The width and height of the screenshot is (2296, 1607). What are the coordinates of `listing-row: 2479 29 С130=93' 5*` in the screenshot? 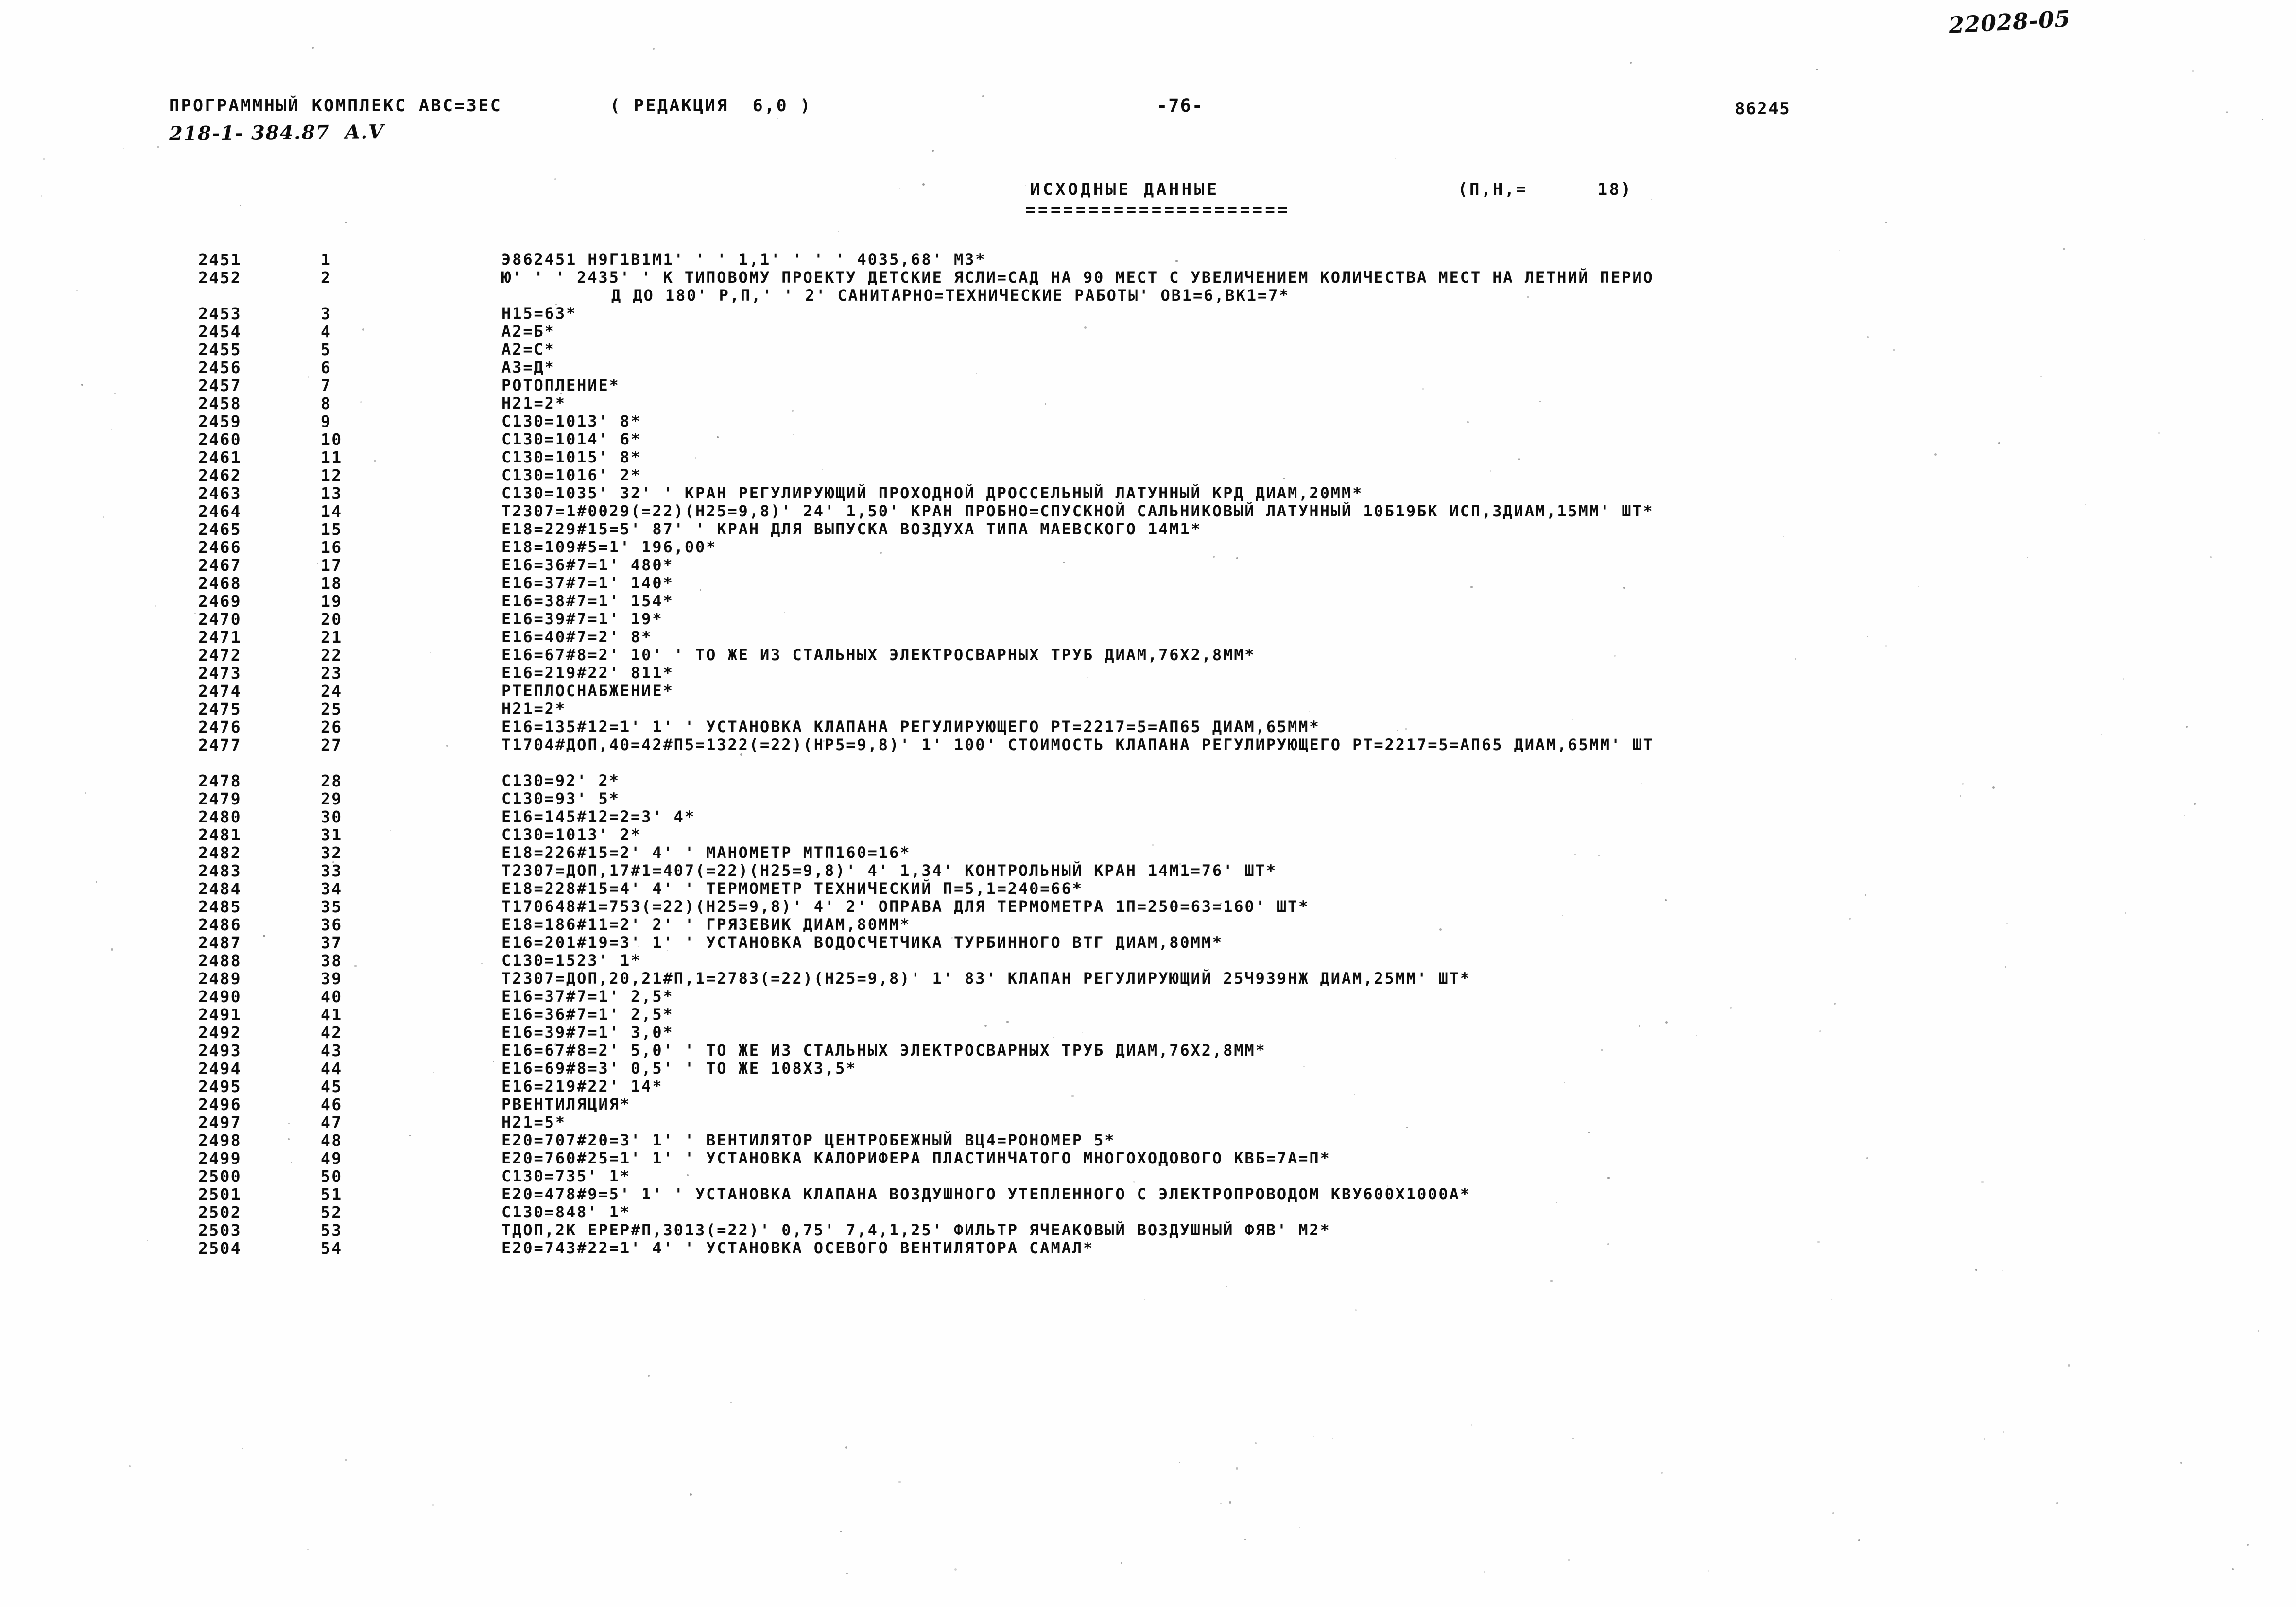 It's located at (1148, 798).